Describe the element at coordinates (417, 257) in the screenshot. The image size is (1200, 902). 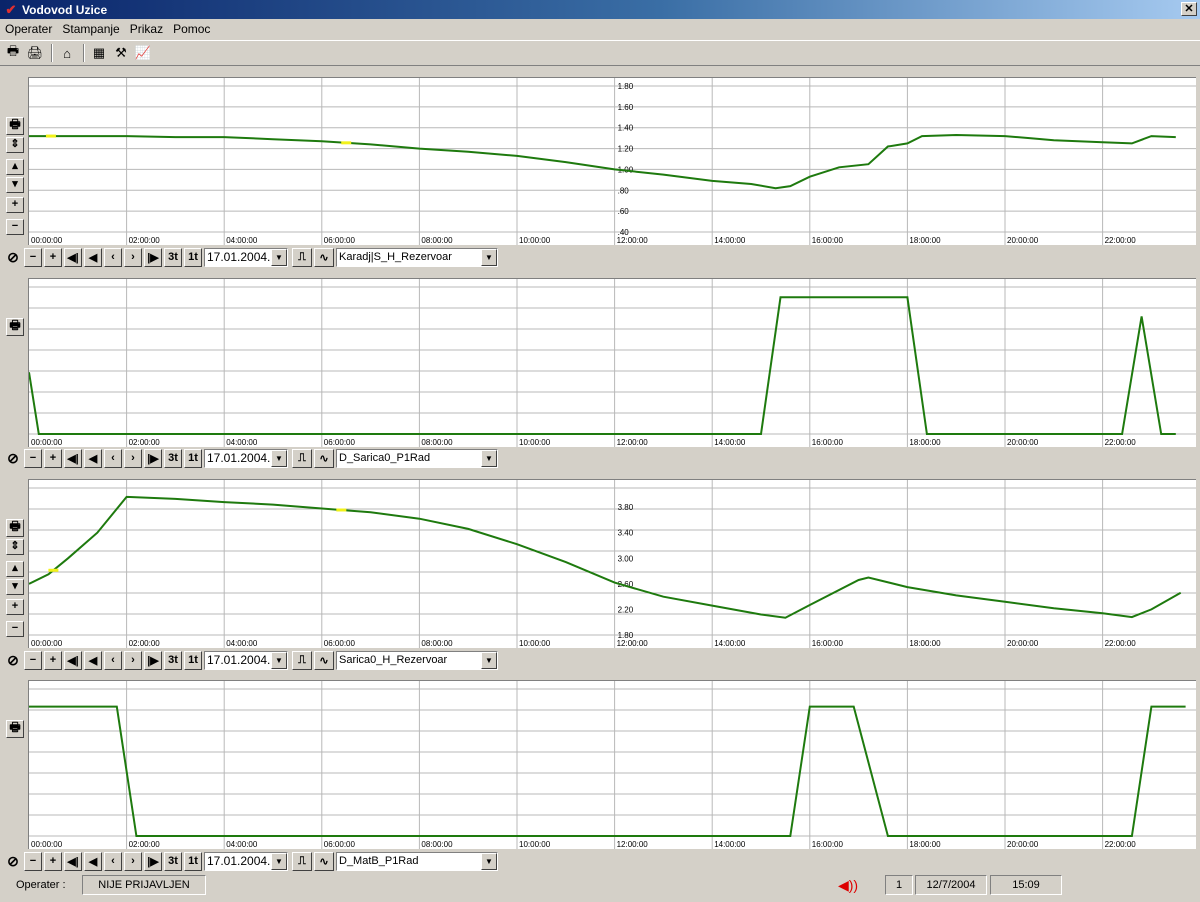
I see `tag-select: Karadj|S_H_Rezervoar ▼` at that location.